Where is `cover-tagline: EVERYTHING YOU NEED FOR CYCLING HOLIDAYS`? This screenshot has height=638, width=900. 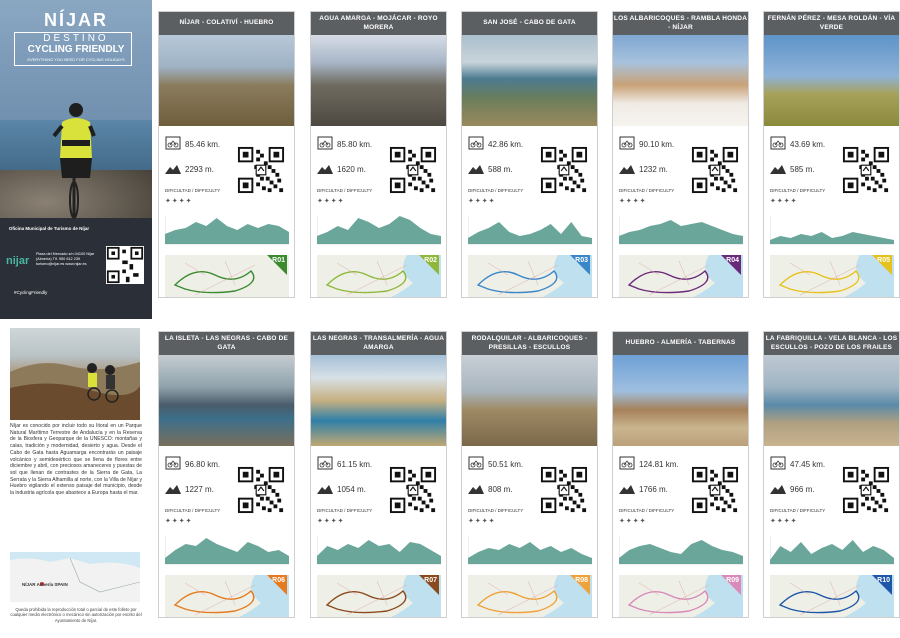 cover-tagline: EVERYTHING YOU NEED FOR CYCLING HOLIDAYS is located at coordinates (76, 59).